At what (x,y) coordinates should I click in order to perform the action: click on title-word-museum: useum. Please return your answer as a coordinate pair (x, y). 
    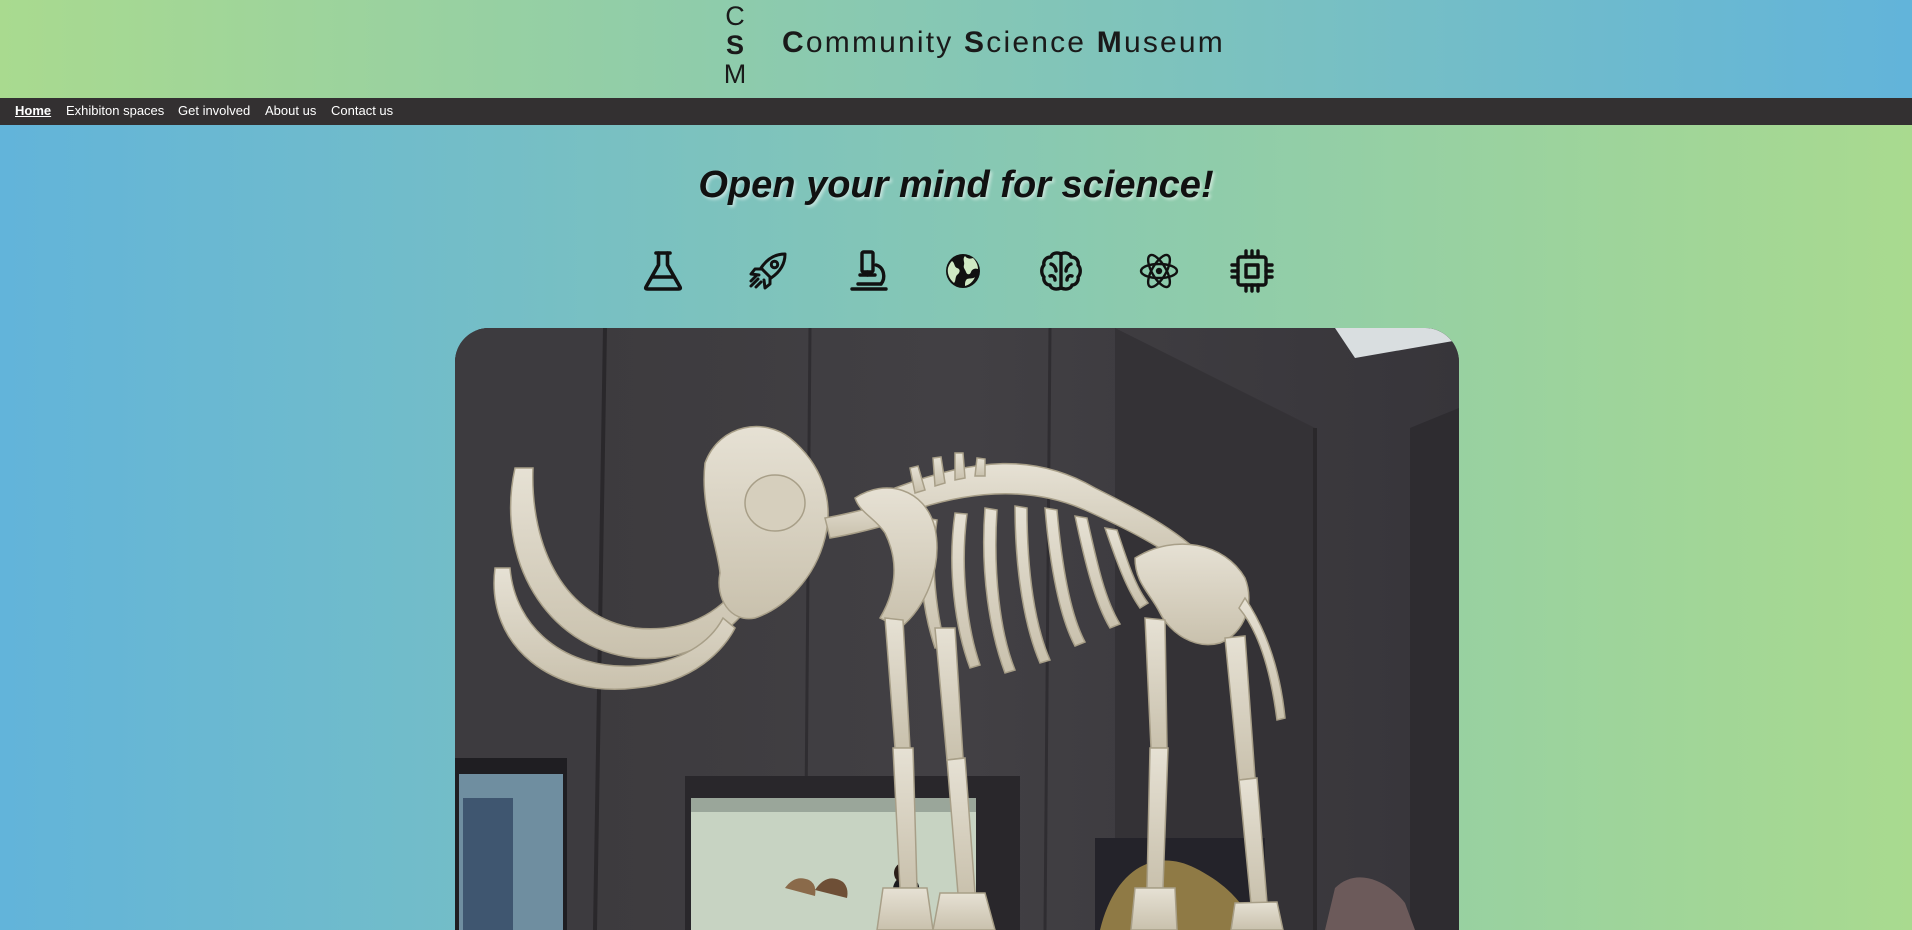
    Looking at the image, I should click on (1174, 42).